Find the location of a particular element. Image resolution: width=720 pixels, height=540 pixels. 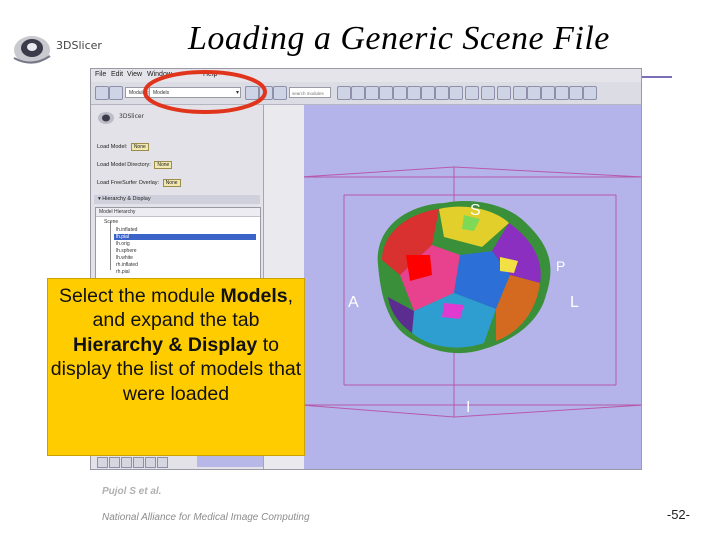

tree-item-selected: lh.pial is located at coordinates (185, 237).